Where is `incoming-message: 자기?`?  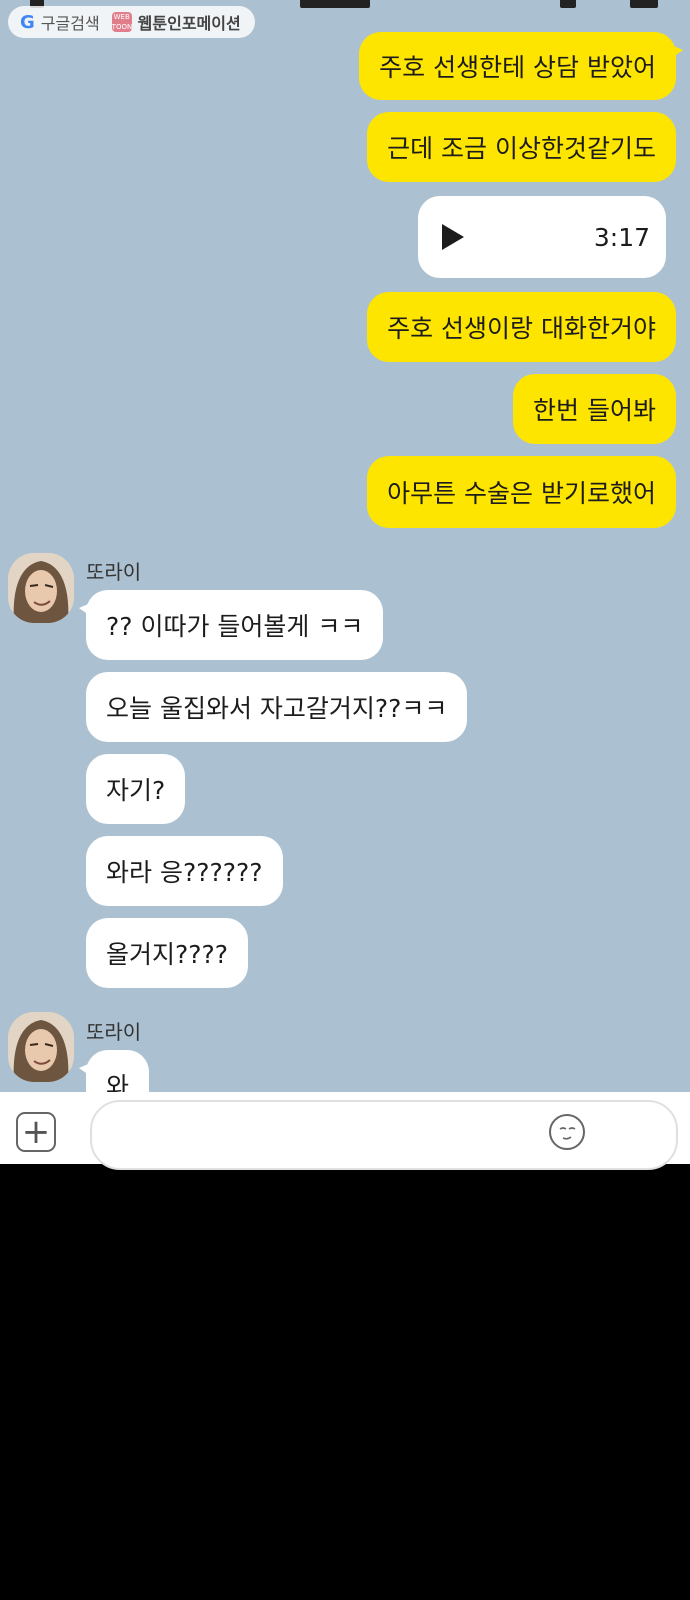 incoming-message: 자기? is located at coordinates (136, 789).